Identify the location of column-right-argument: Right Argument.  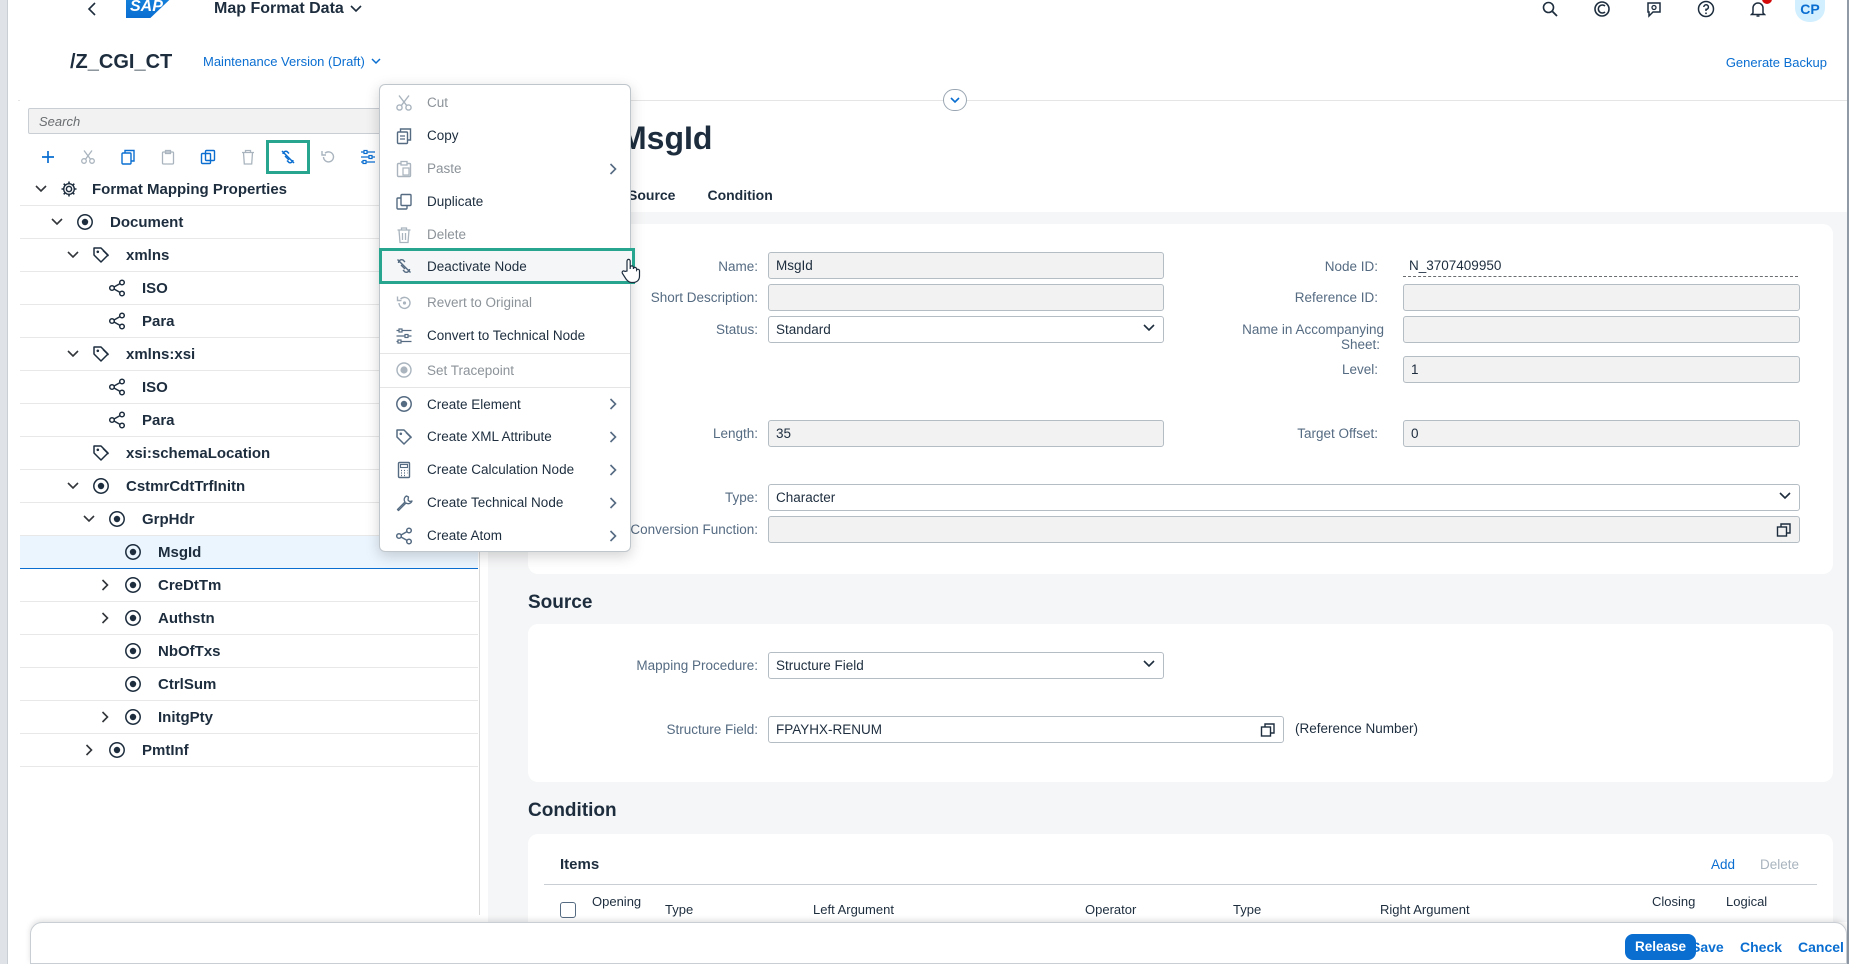
(1425, 909).